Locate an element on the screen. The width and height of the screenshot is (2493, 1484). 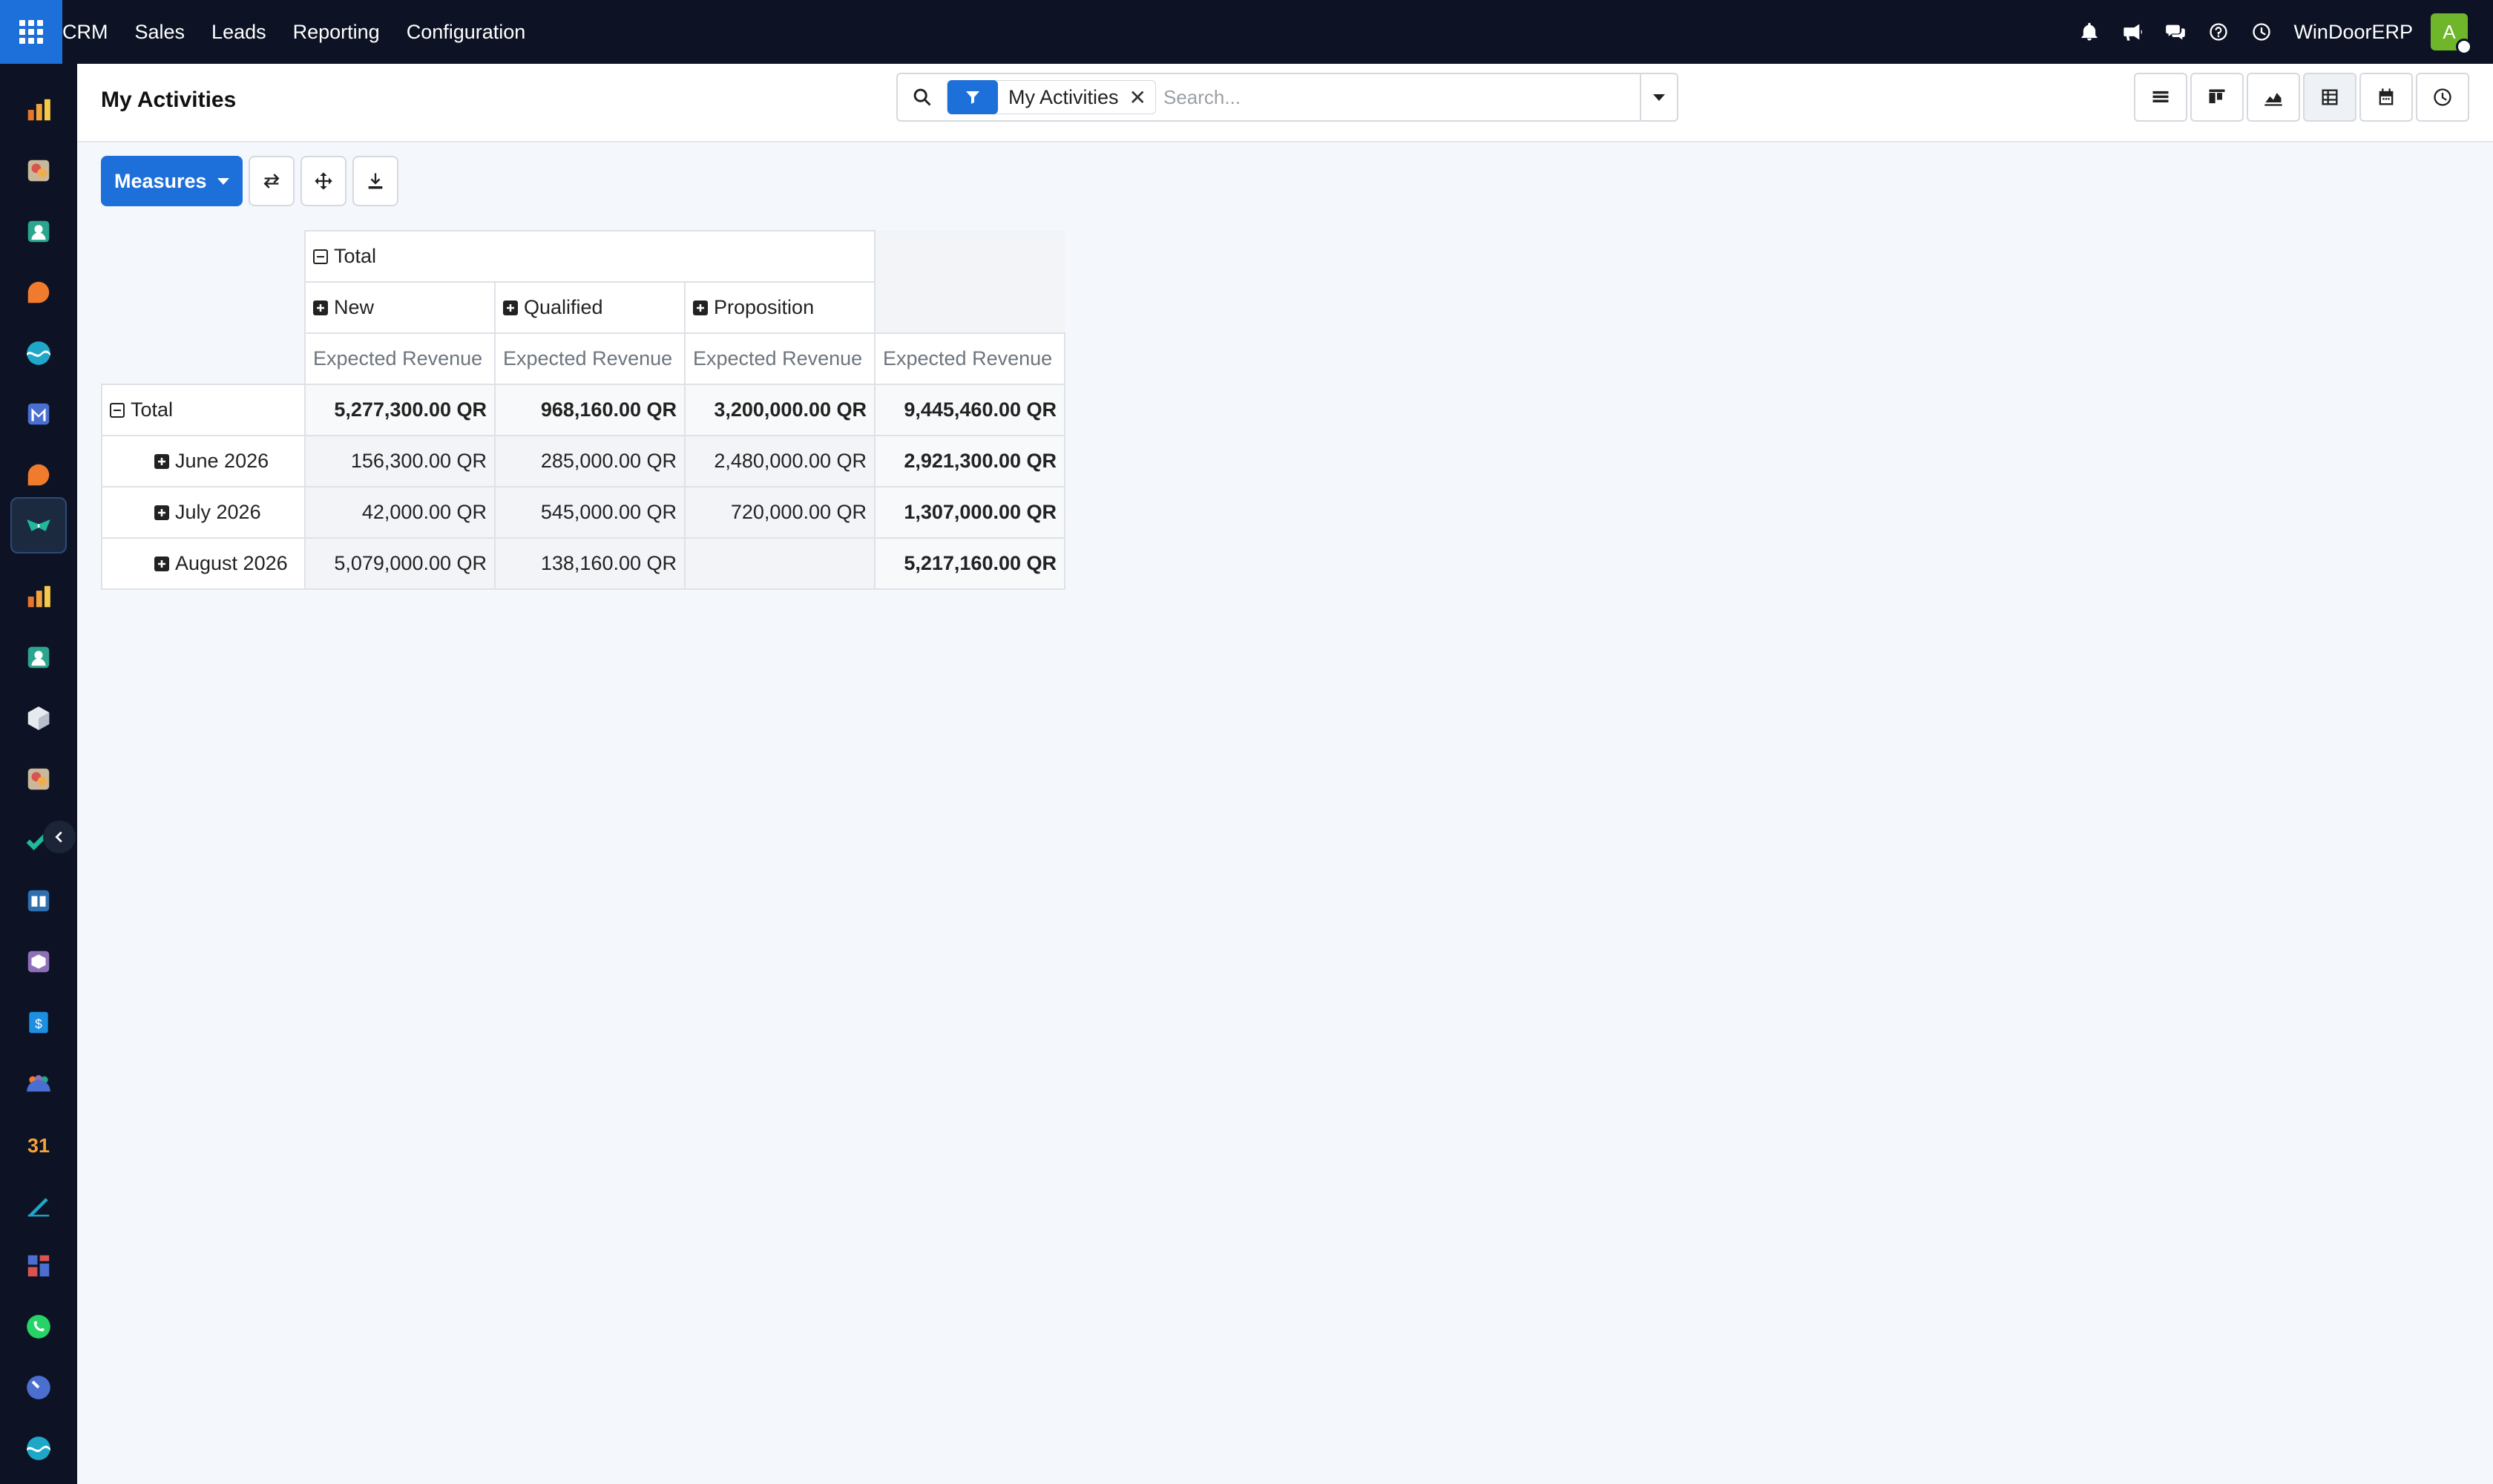
sidebar-collapse-button is located at coordinates (59, 837).